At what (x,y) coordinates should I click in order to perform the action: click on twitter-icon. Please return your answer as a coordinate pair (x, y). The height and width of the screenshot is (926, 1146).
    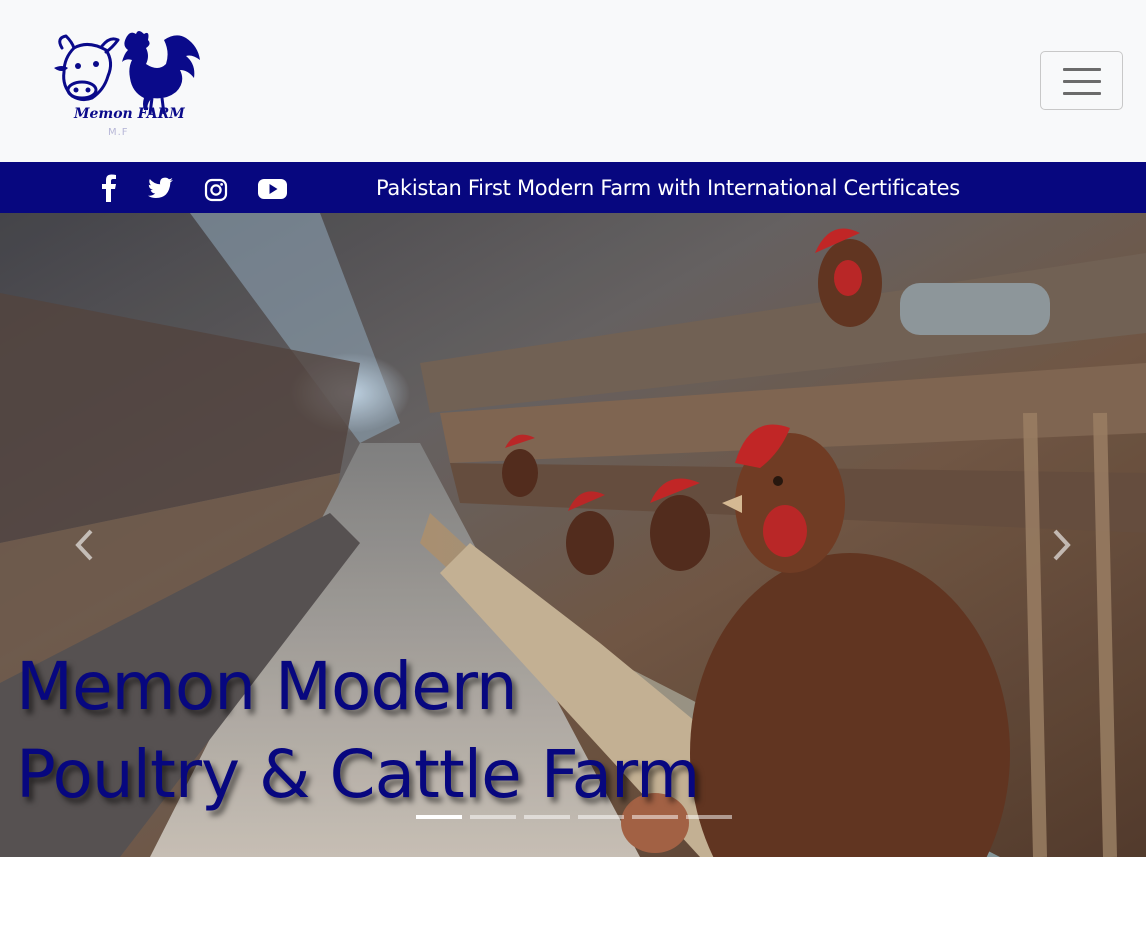
    Looking at the image, I should click on (160, 187).